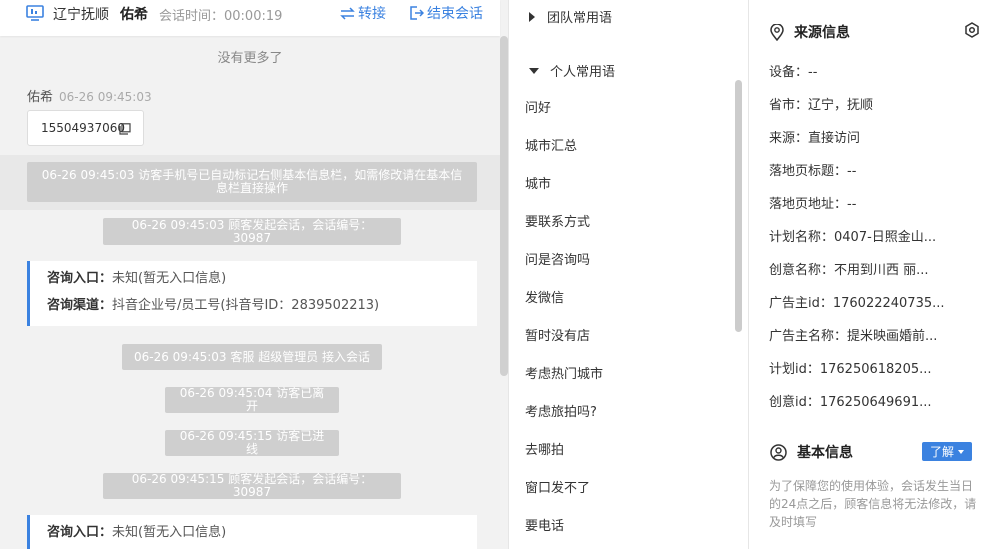  What do you see at coordinates (372, 14) in the screenshot?
I see `transfer-label: 转接` at bounding box center [372, 14].